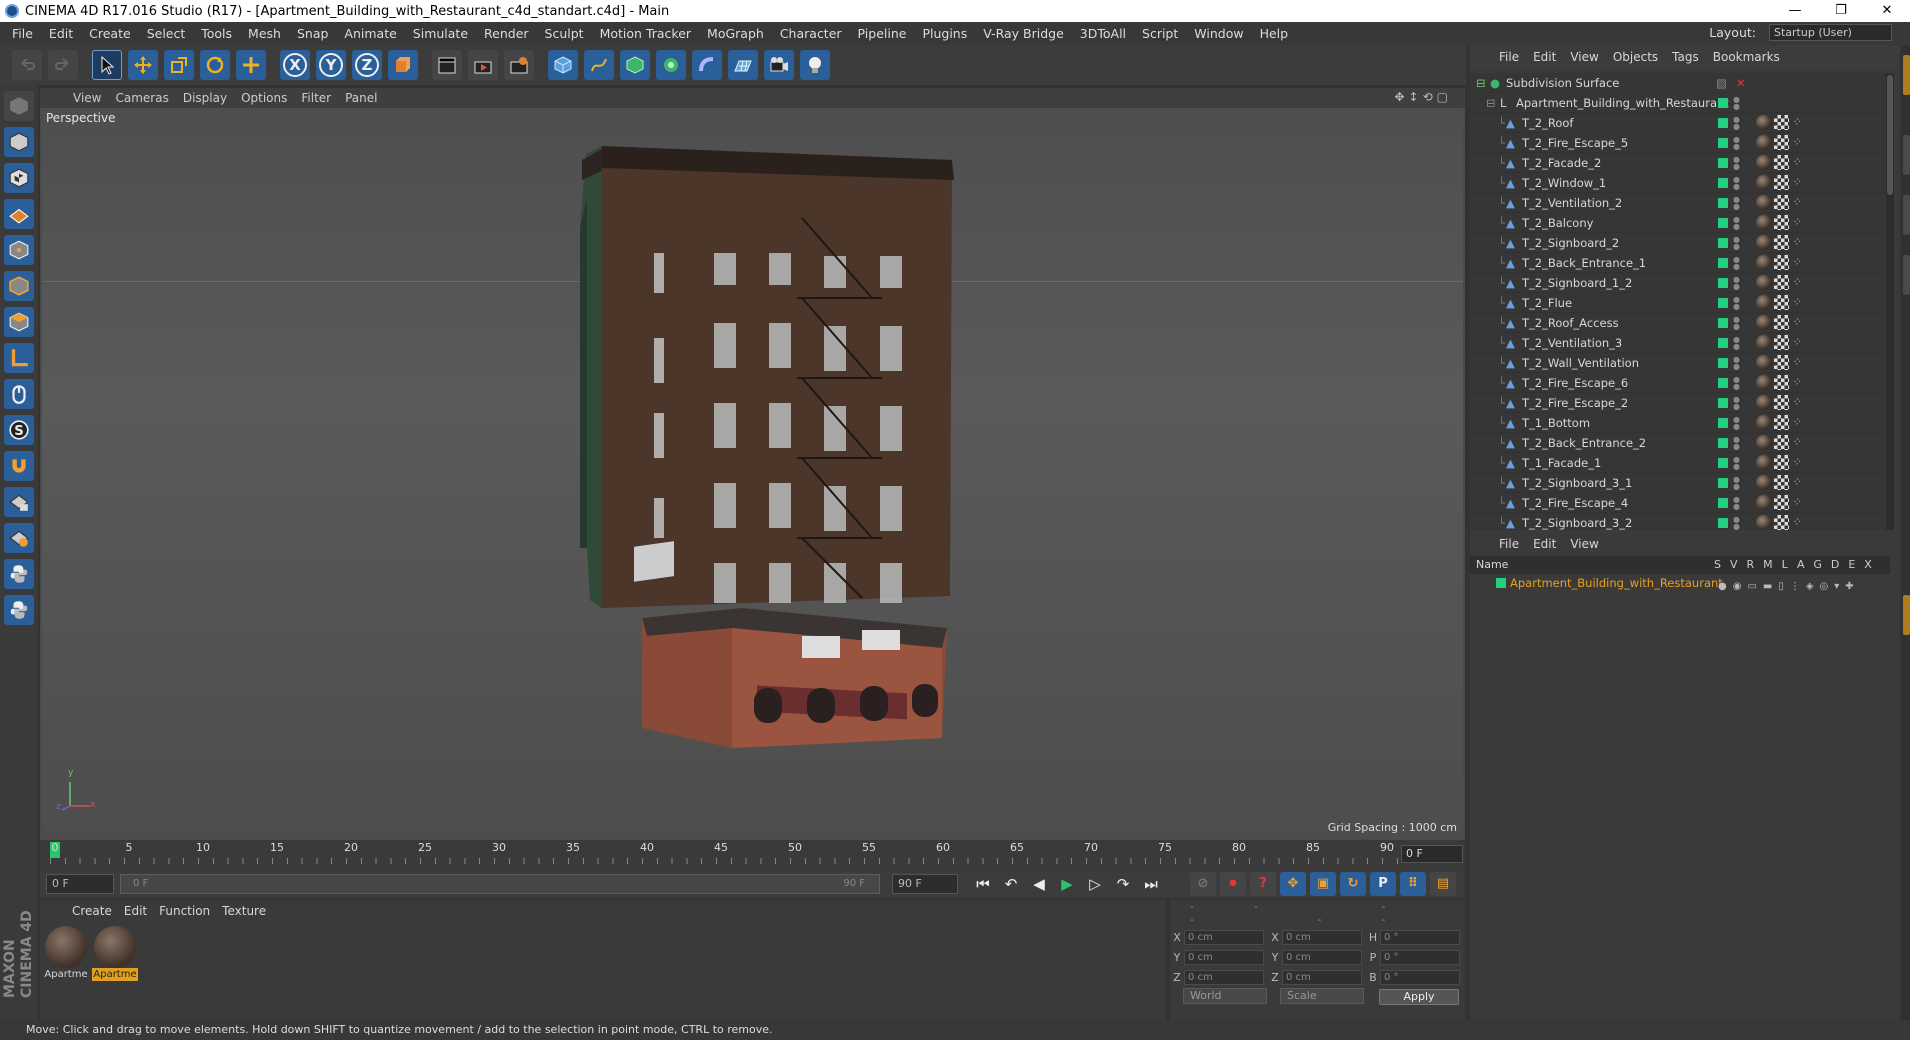 The image size is (1910, 1040). Describe the element at coordinates (1906, 275) in the screenshot. I see `side-tab` at that location.